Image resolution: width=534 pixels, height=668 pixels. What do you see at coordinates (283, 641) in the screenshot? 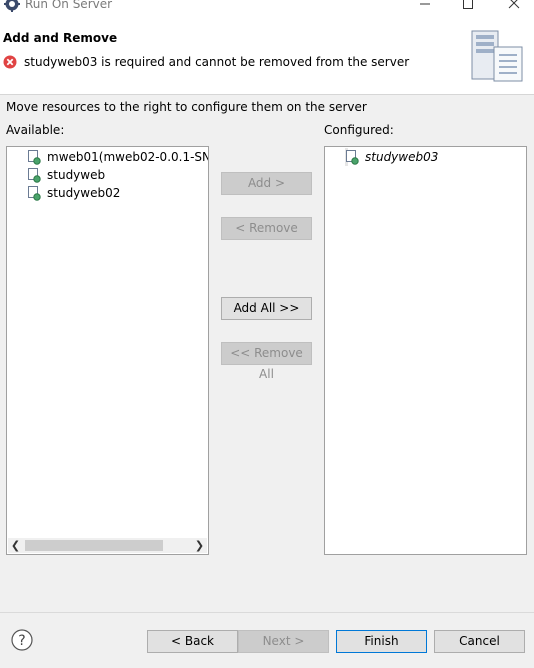
I see `next-button: Next >` at bounding box center [283, 641].